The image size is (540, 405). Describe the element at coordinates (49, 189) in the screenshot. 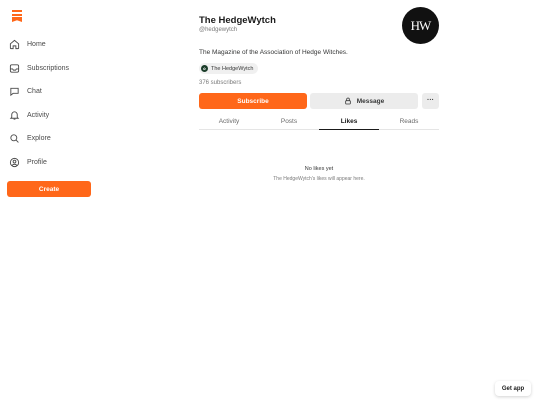

I see `create-button: Create` at that location.